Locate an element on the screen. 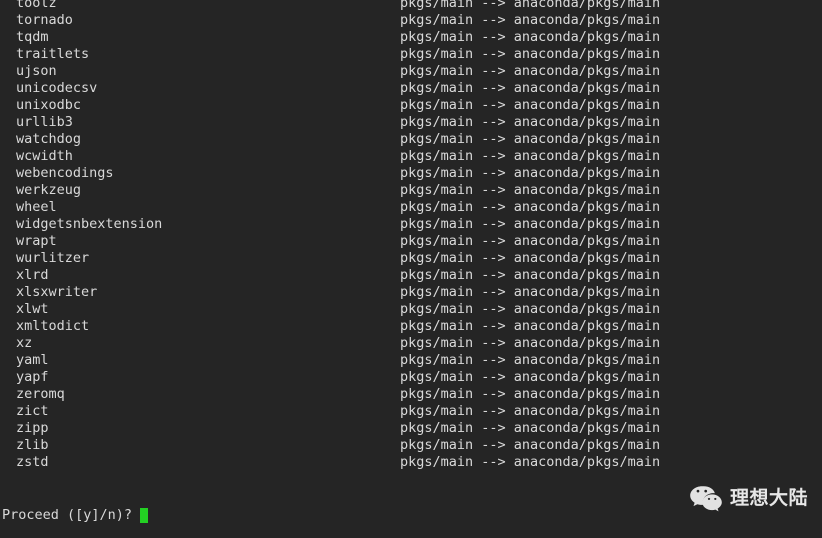 The image size is (822, 538). package-row: unixodbc pkgs/main --> anaconda/pkgs/main is located at coordinates (411, 105).